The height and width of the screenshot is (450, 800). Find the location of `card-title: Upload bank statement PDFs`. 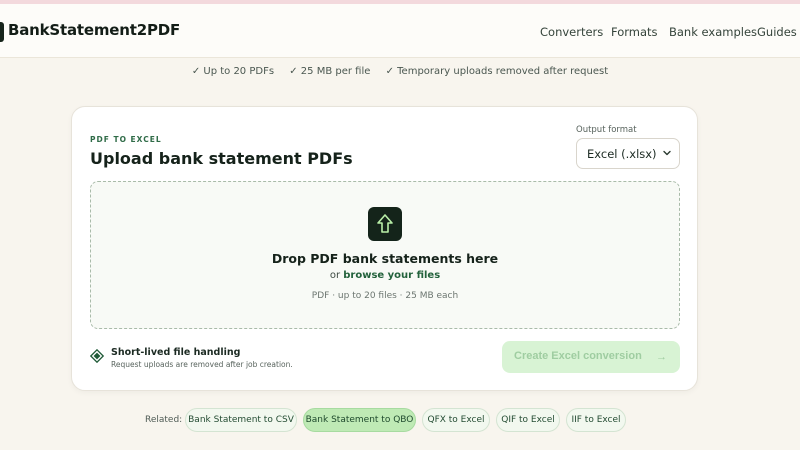

card-title: Upload bank statement PDFs is located at coordinates (221, 158).